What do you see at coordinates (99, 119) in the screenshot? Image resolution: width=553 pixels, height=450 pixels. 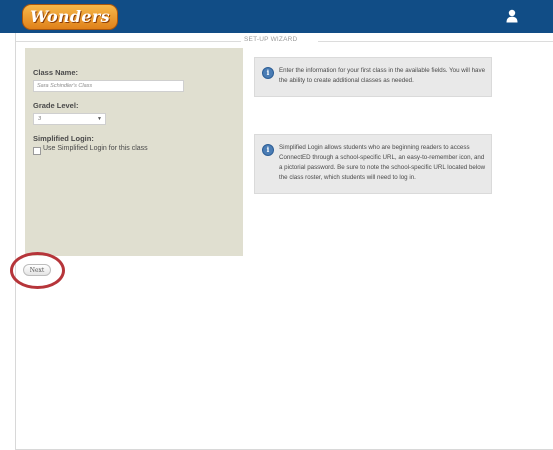 I see `chevron-down-icon: ▼` at bounding box center [99, 119].